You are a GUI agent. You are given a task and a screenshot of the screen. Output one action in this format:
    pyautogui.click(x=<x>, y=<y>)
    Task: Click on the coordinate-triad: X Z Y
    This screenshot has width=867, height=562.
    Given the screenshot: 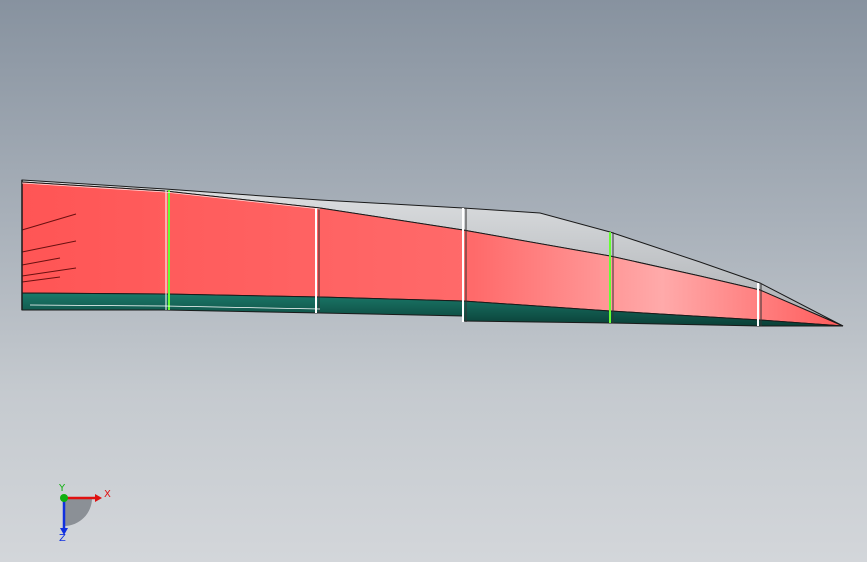 What is the action you would take?
    pyautogui.click(x=80, y=513)
    